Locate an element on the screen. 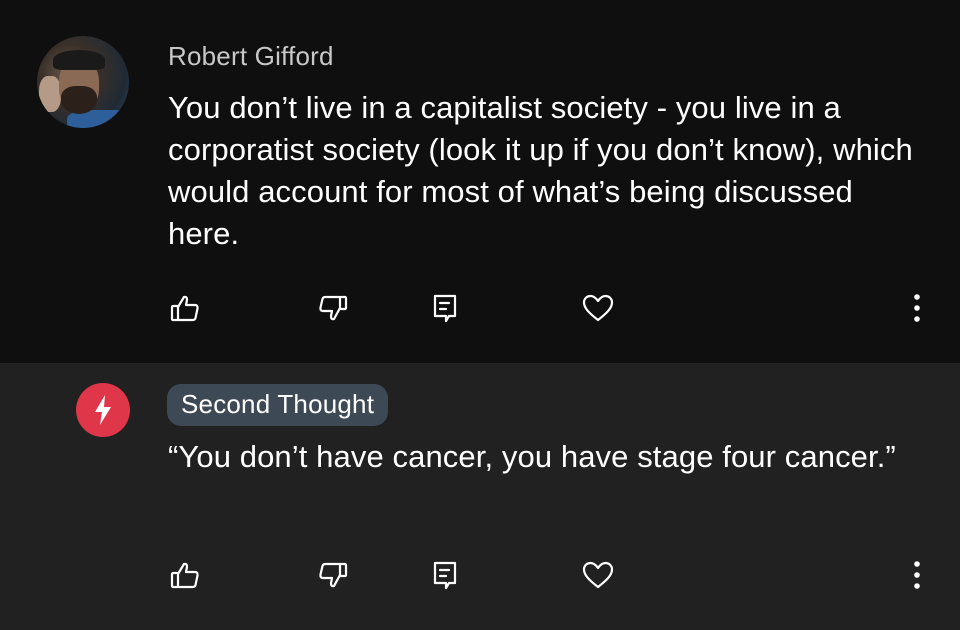 The width and height of the screenshot is (960, 630). creator-author-badge: Second Thought is located at coordinates (278, 405).